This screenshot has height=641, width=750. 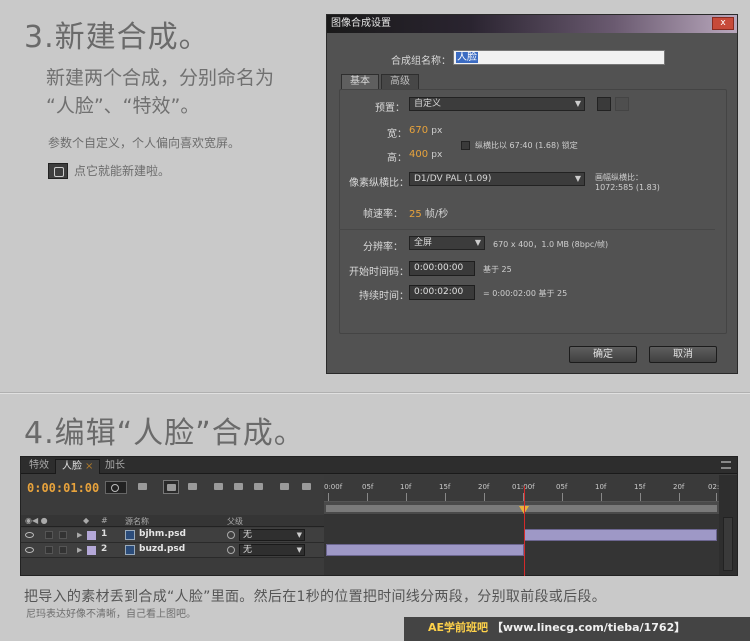 I want to click on footer-url: 【www.linecg.com/tieba/1762】, so click(x=588, y=627).